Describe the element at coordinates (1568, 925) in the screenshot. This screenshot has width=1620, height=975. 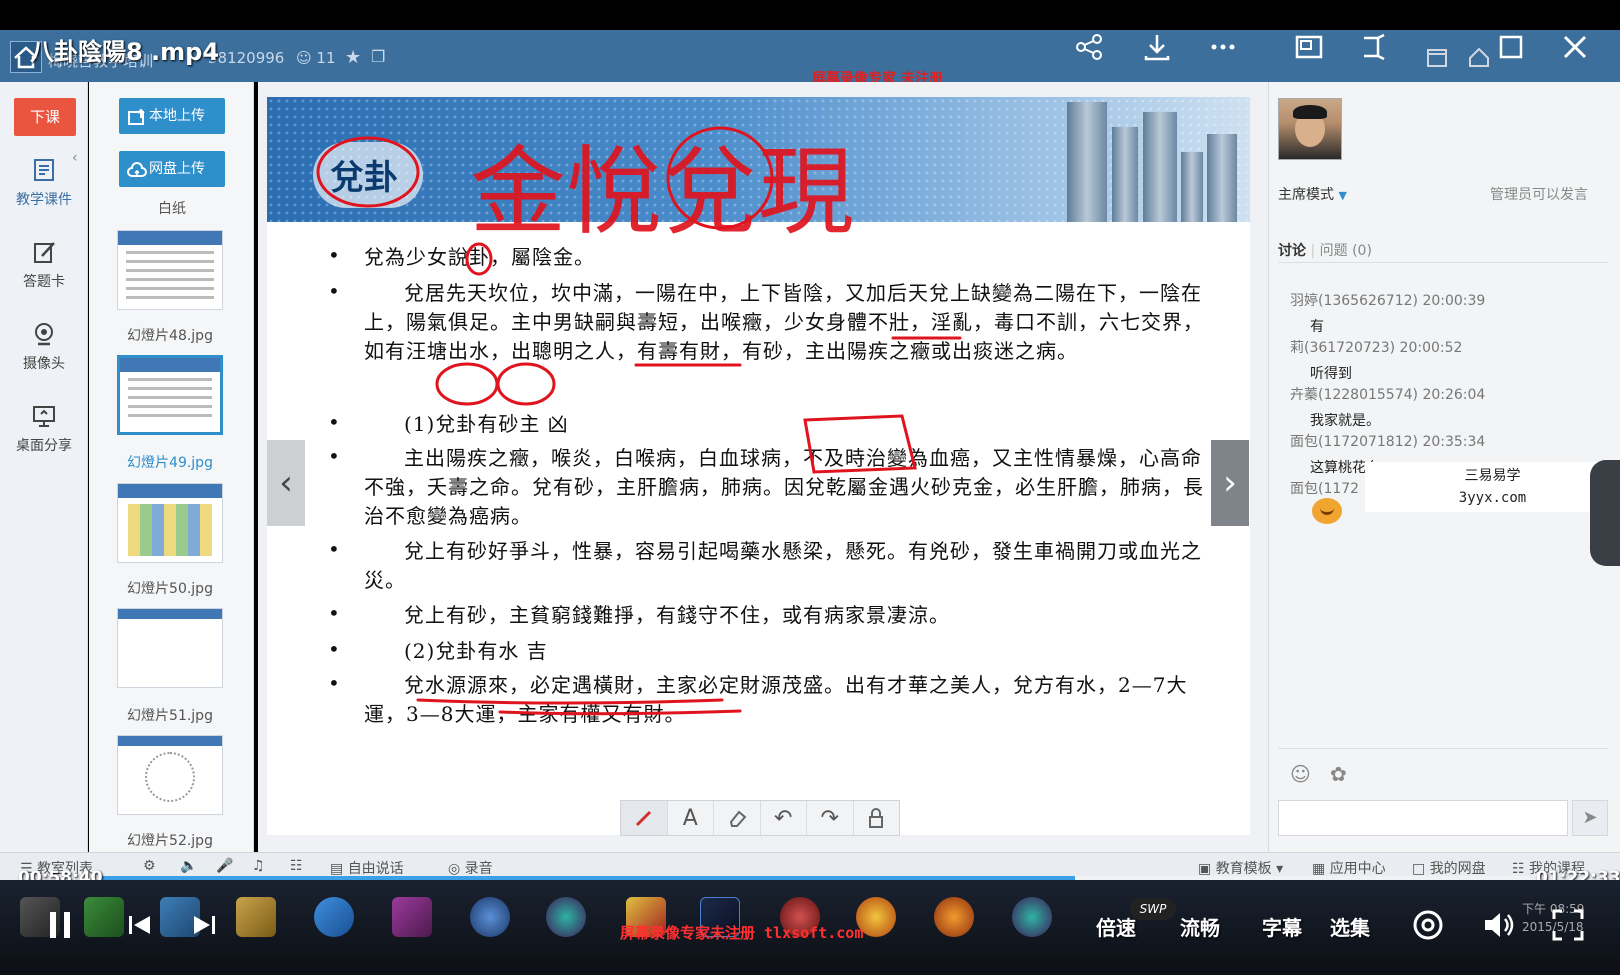
I see `fullscreen-icon` at that location.